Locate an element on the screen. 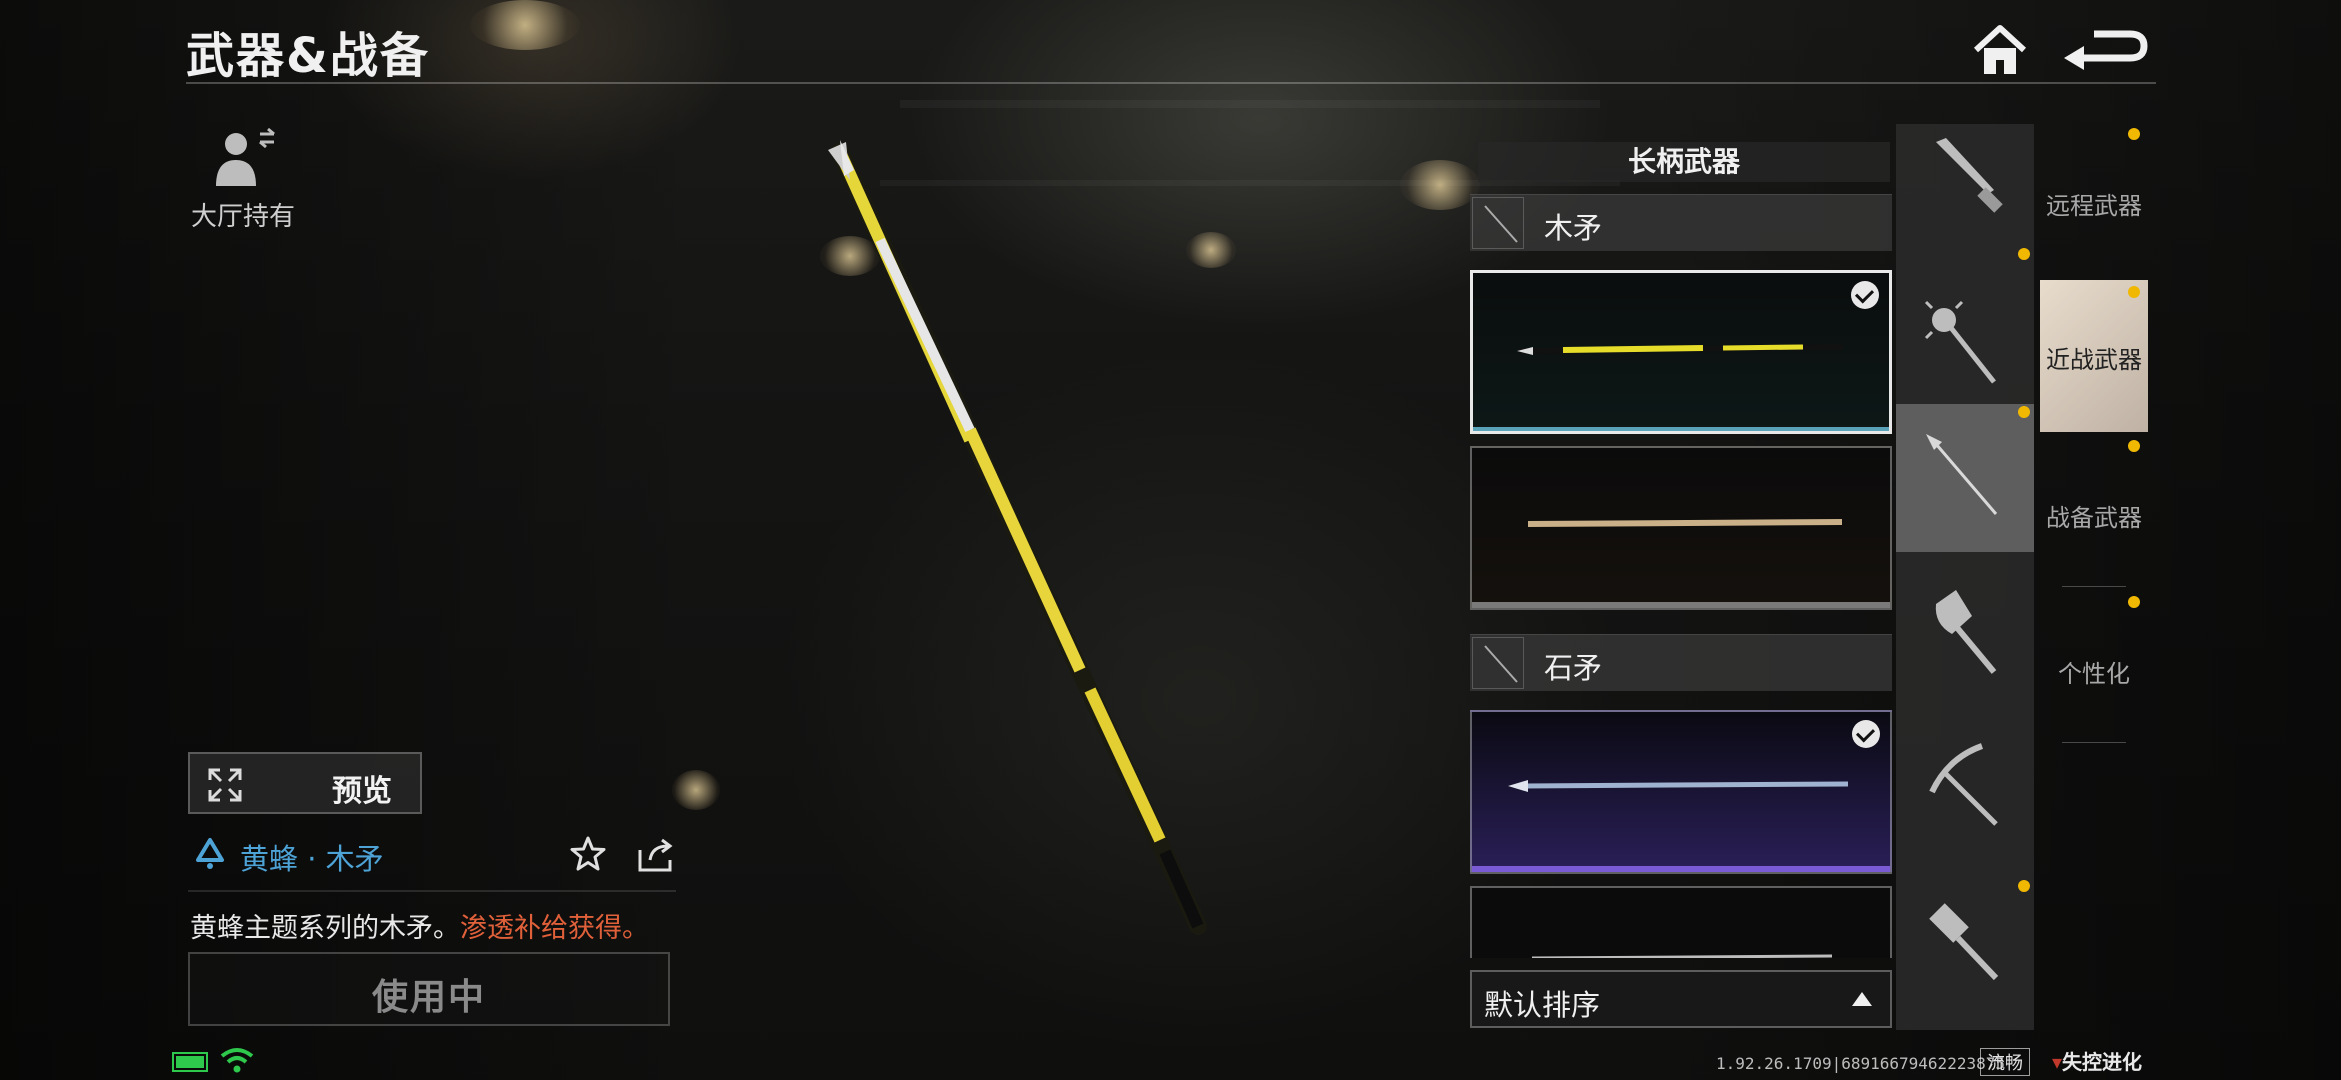 The height and width of the screenshot is (1080, 2341). in-use-button: 使用中 is located at coordinates (429, 989).